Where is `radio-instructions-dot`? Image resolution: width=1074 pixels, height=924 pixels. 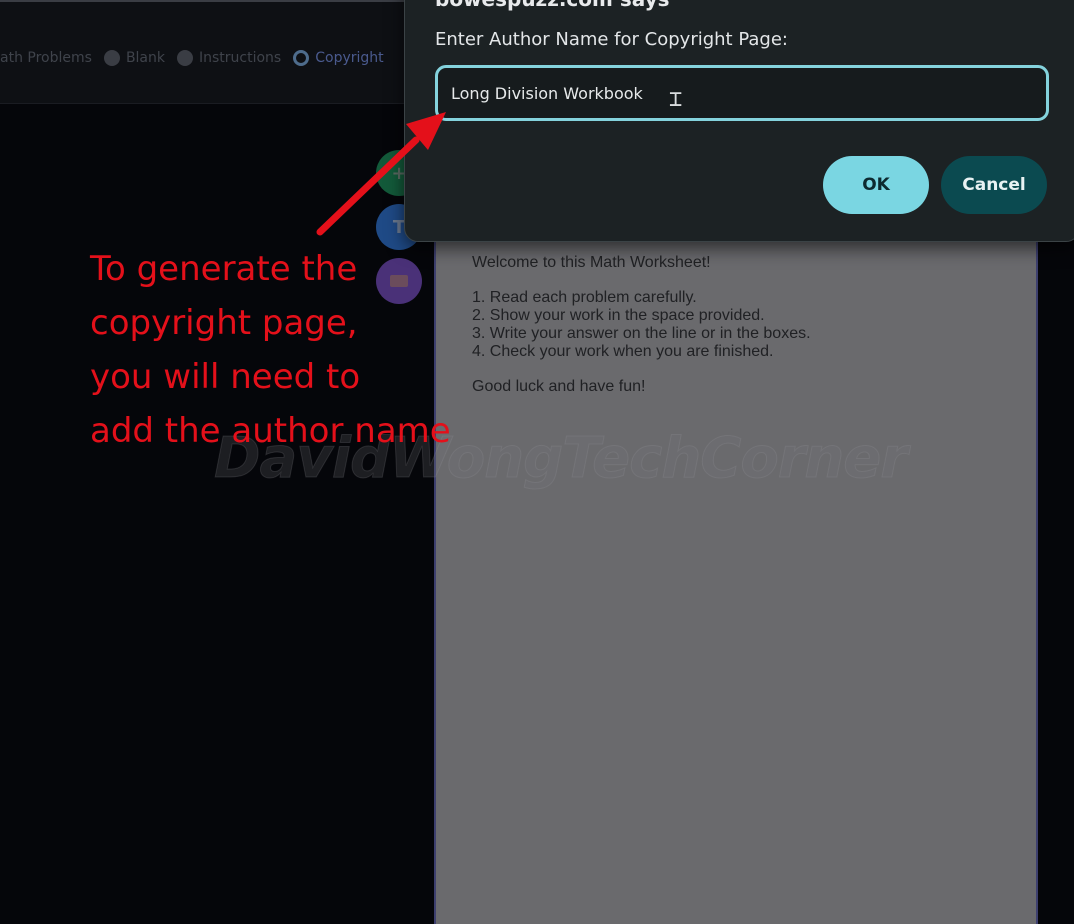
radio-instructions-dot is located at coordinates (185, 58).